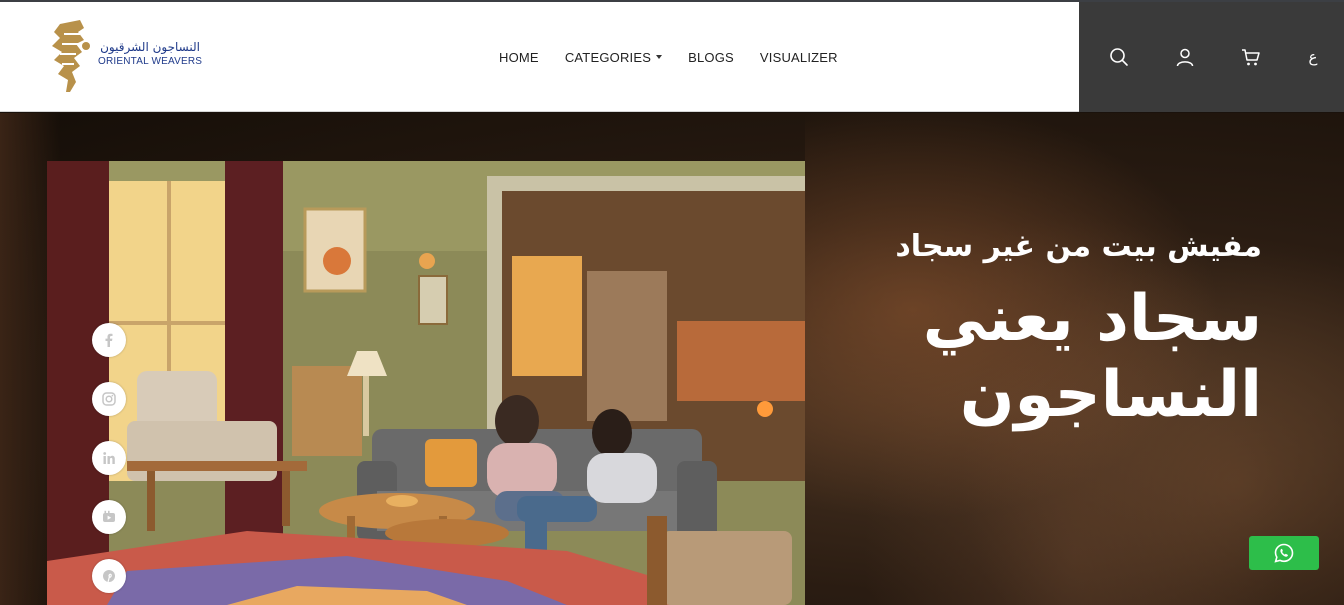 The height and width of the screenshot is (605, 1344). I want to click on pinterest-link, so click(109, 576).